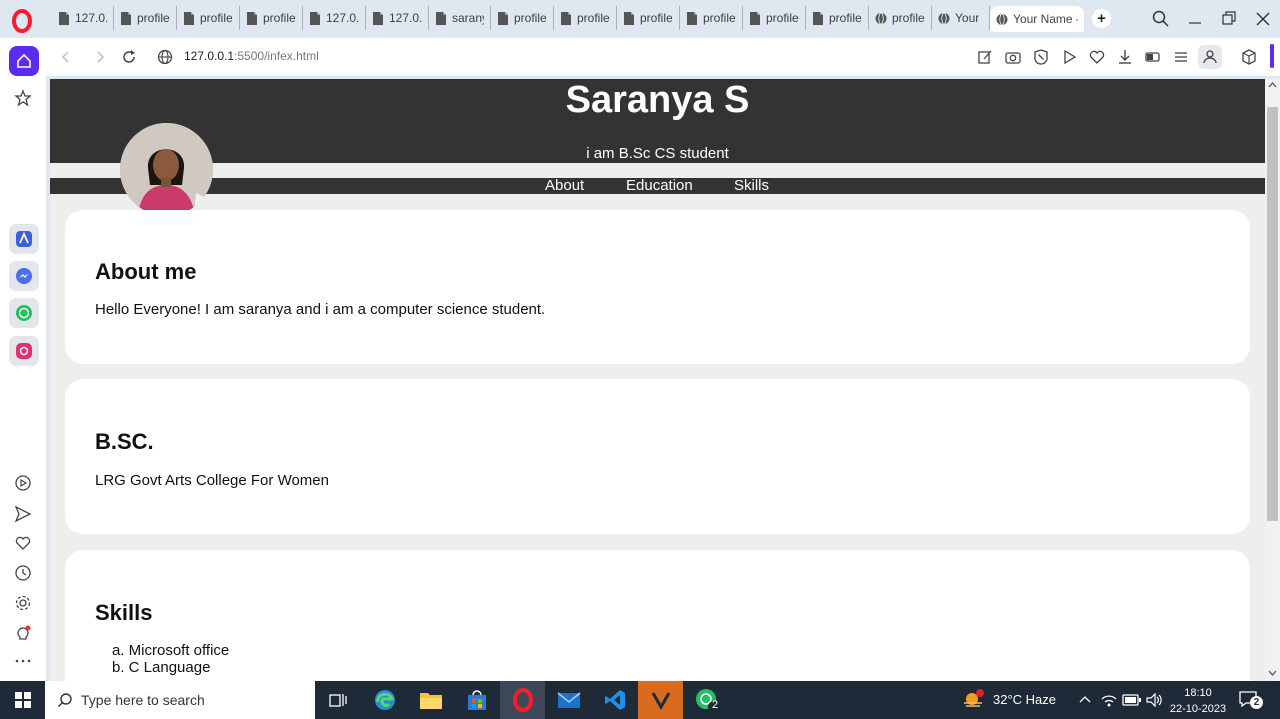  Describe the element at coordinates (1210, 57) in the screenshot. I see `profile-button` at that location.